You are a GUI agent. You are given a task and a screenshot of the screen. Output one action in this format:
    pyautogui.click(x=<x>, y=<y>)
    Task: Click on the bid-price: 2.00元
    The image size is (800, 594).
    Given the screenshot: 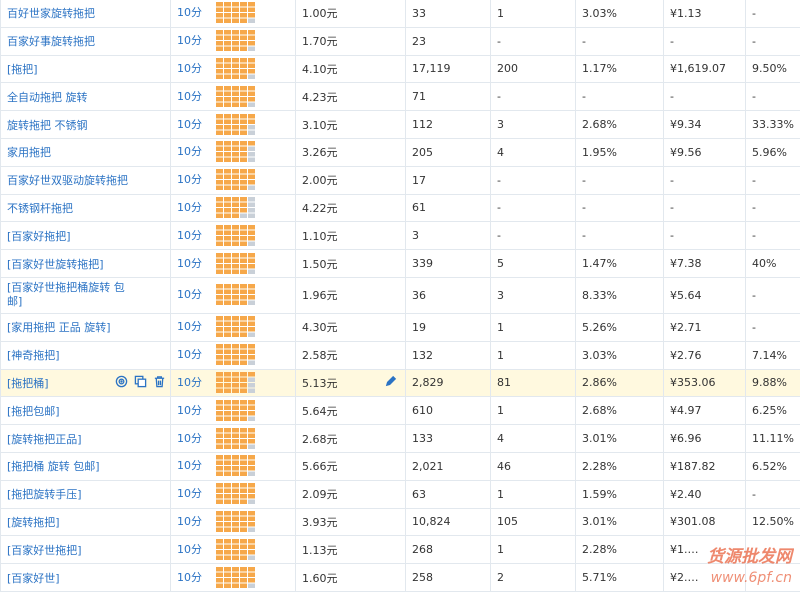 What is the action you would take?
    pyautogui.click(x=320, y=181)
    